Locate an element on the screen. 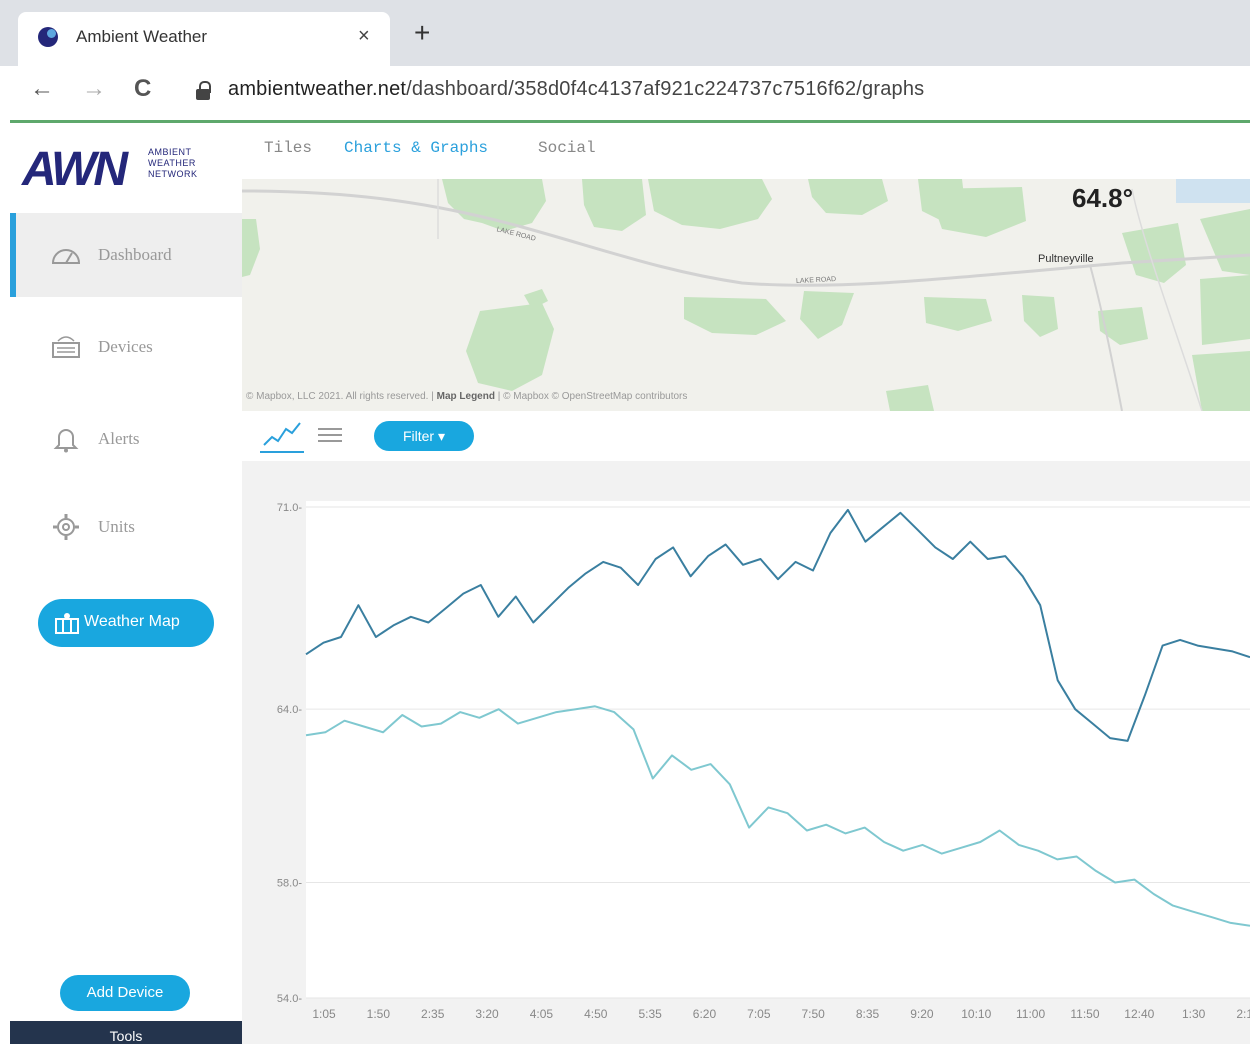 This screenshot has height=1044, width=1250. x-tick-label: 3:20 is located at coordinates (487, 1014).